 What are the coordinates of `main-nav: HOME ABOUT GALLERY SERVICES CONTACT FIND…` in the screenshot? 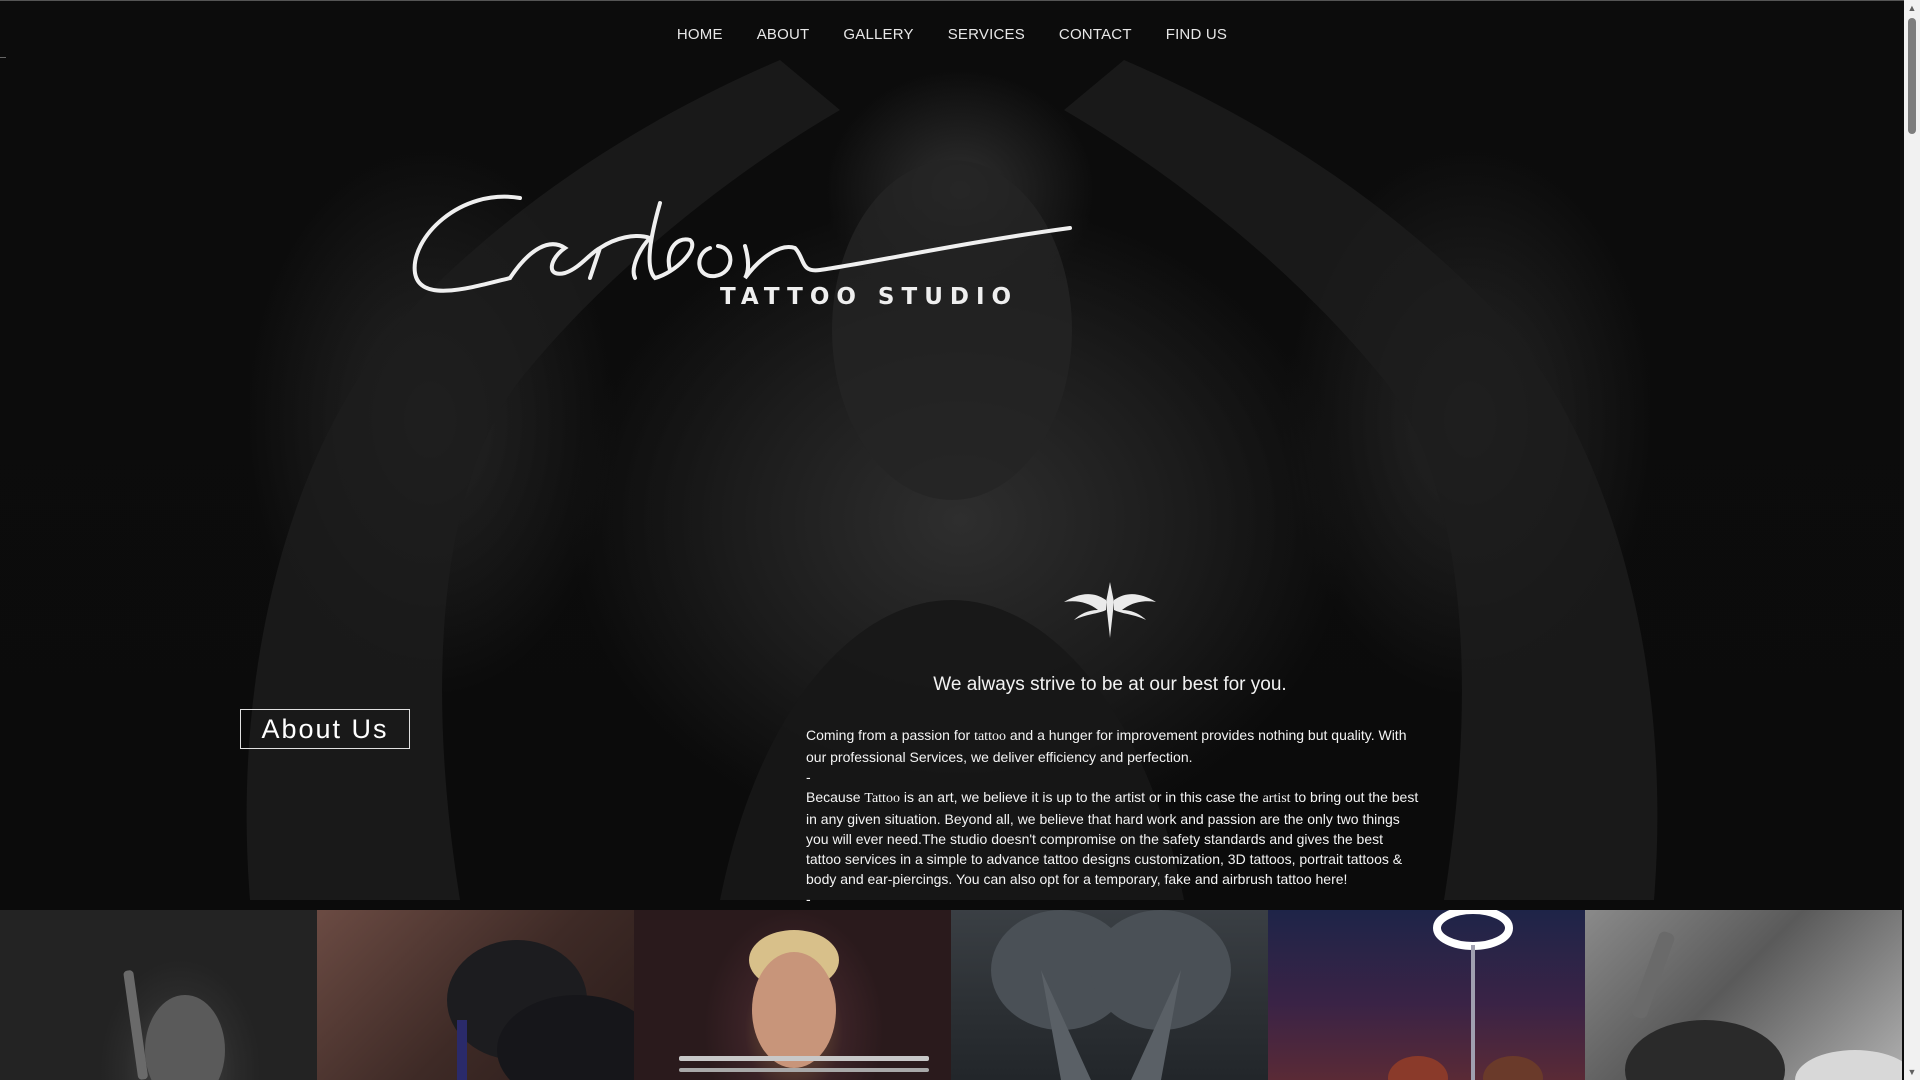 It's located at (952, 34).